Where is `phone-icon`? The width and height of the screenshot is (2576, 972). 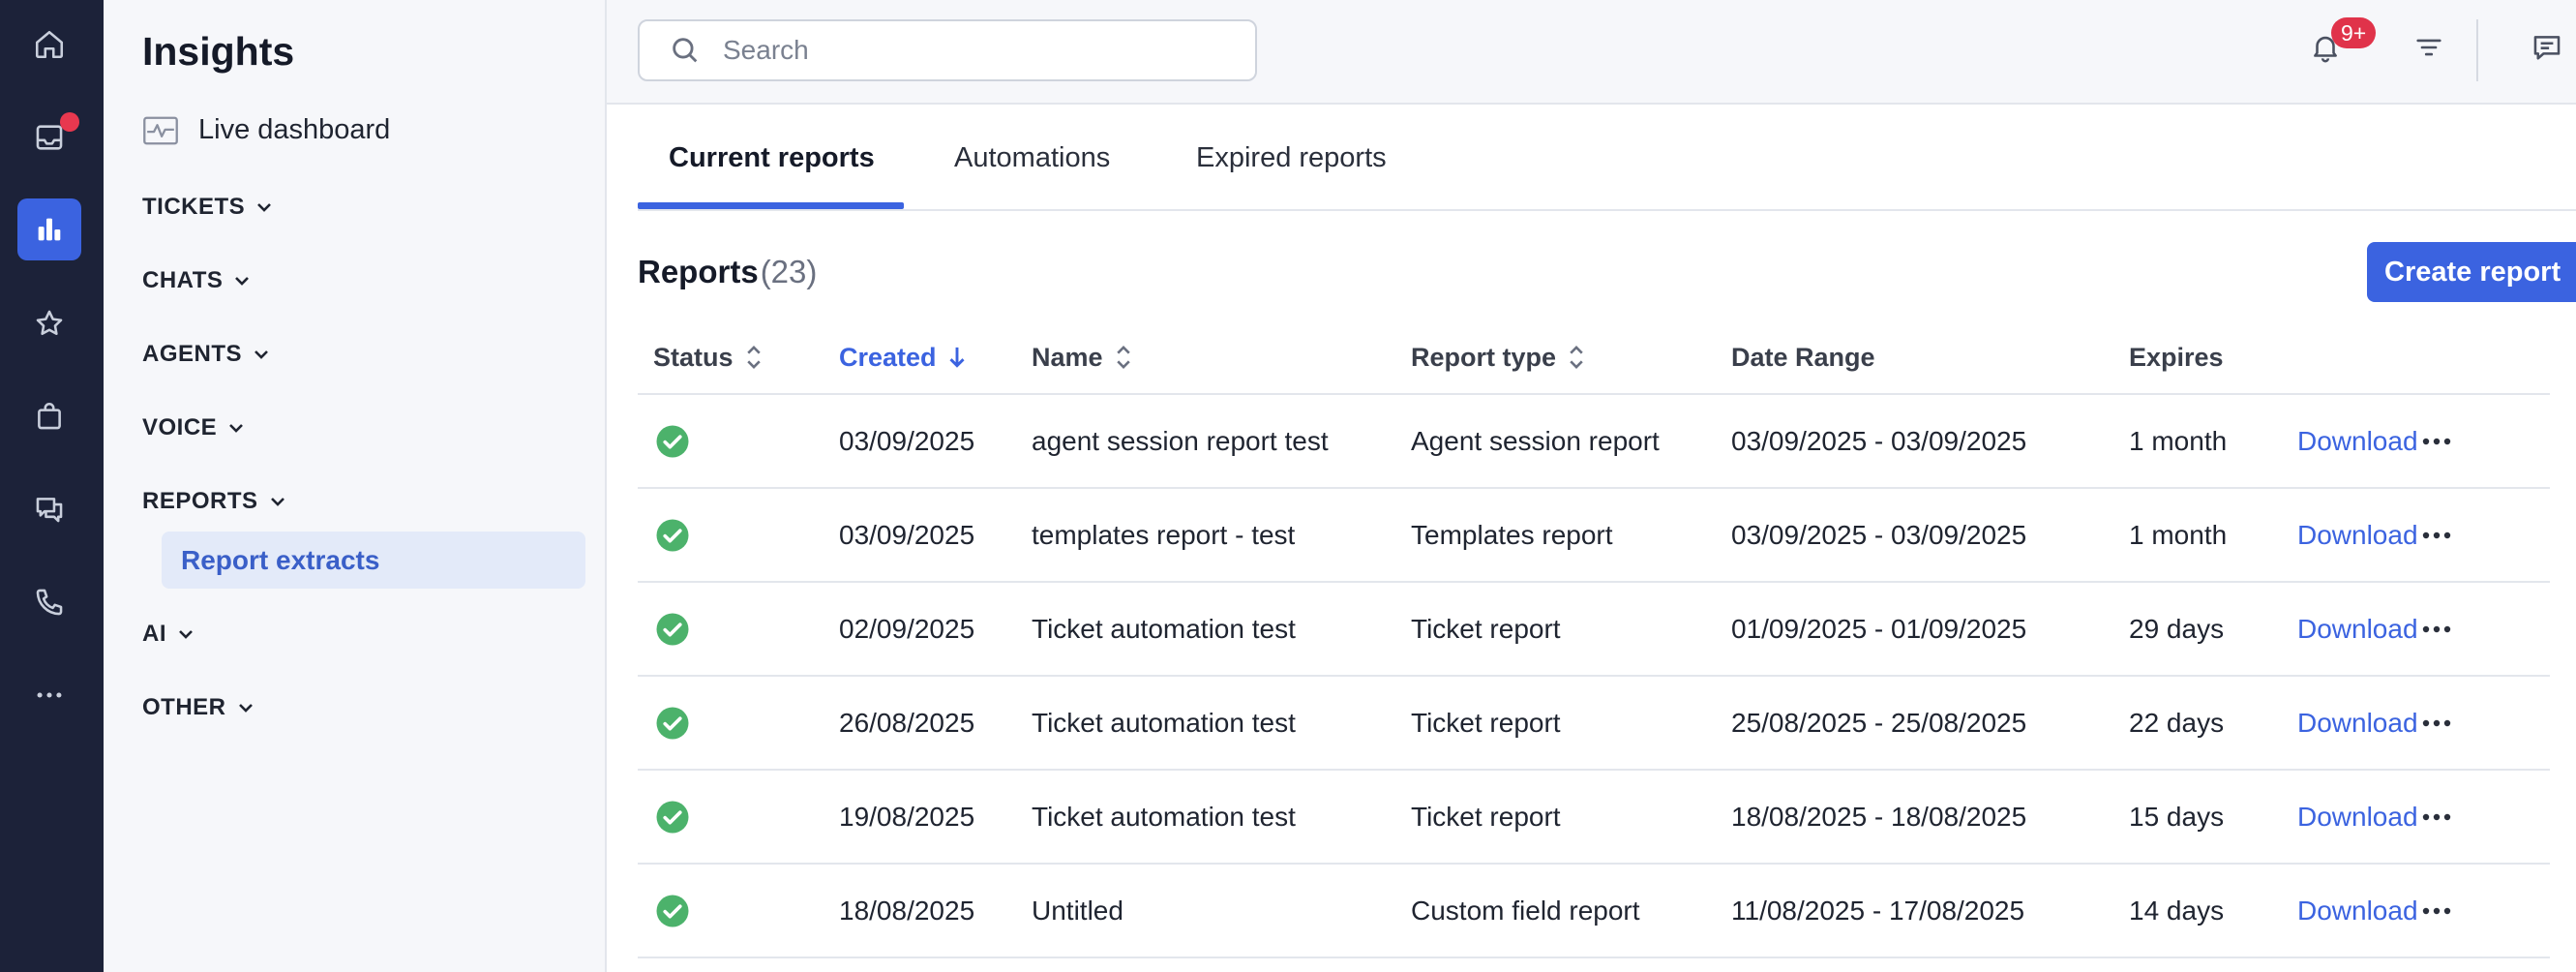
phone-icon is located at coordinates (49, 602).